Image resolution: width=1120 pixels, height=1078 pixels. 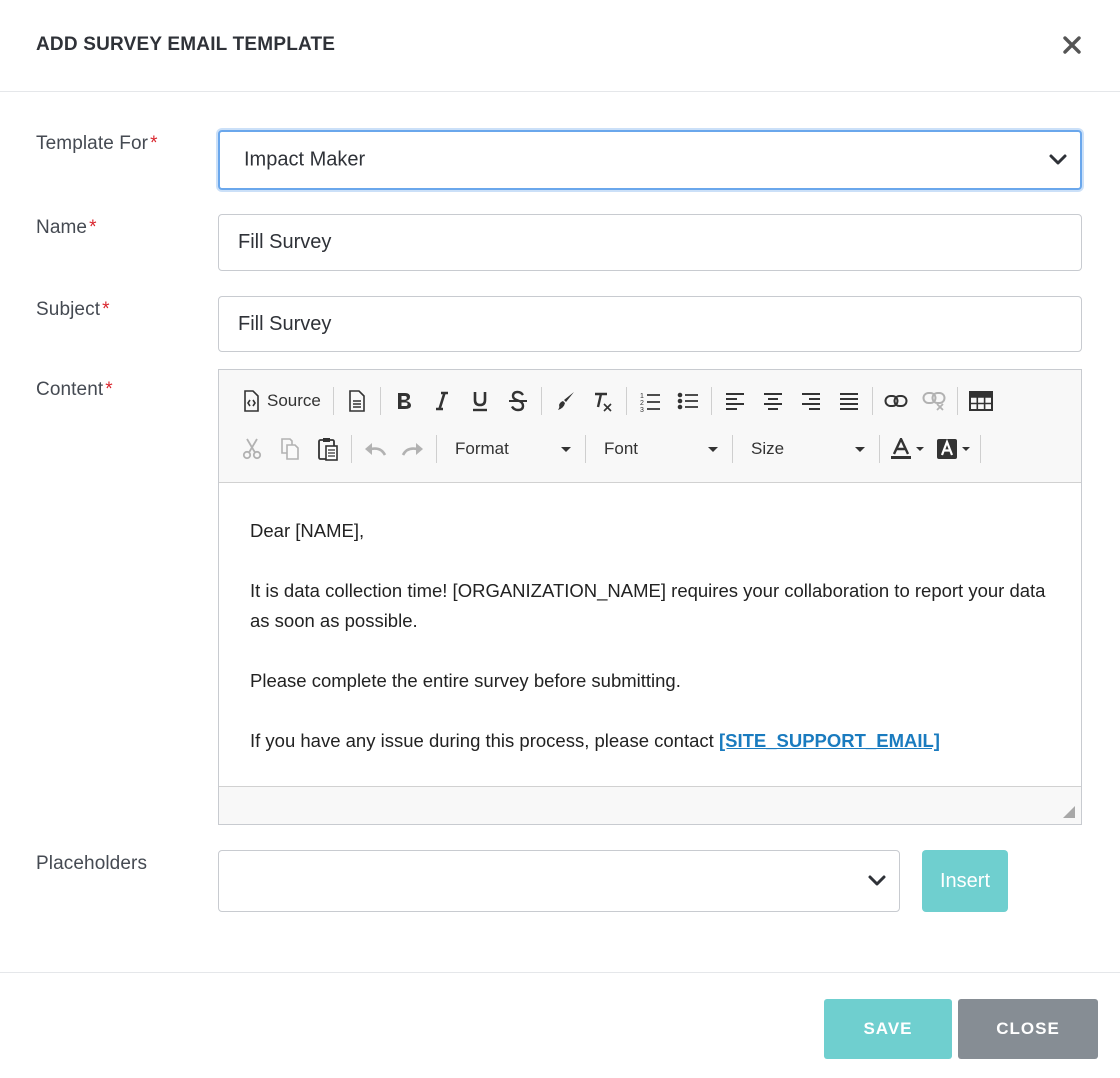 I want to click on redo-button, so click(x=413, y=449).